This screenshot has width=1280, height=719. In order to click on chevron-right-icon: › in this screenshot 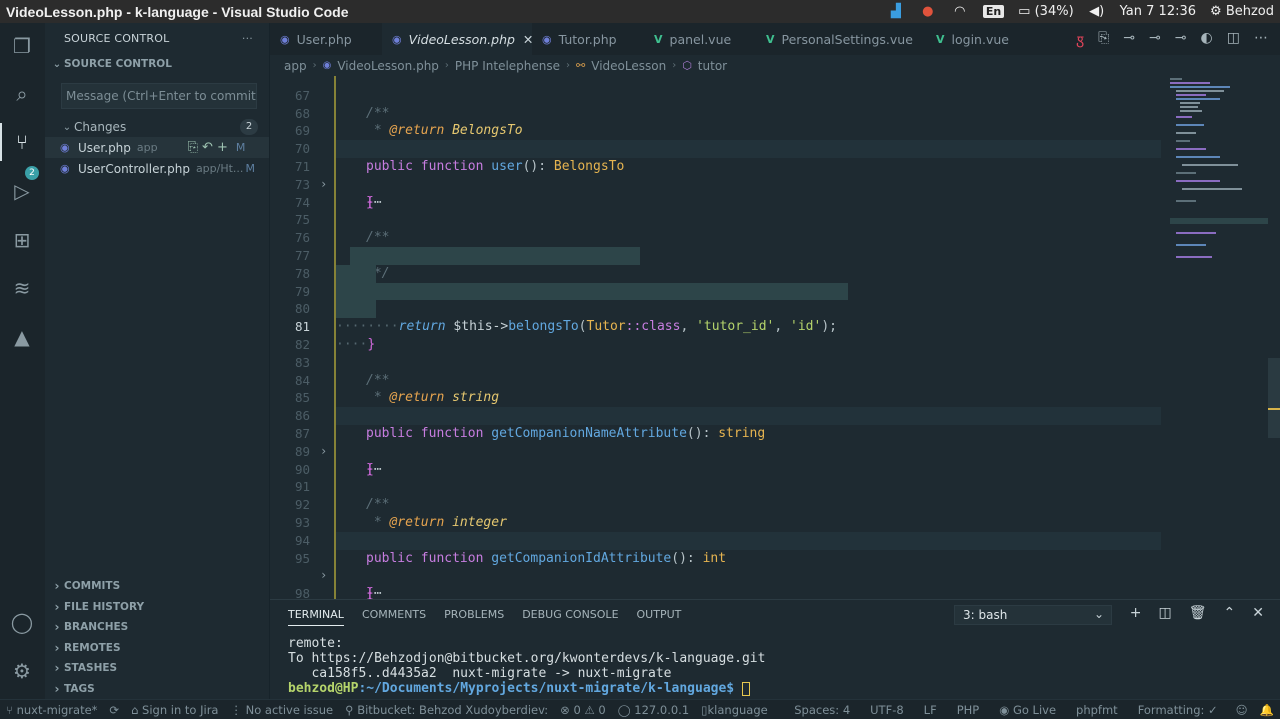, I will do `click(57, 648)`.